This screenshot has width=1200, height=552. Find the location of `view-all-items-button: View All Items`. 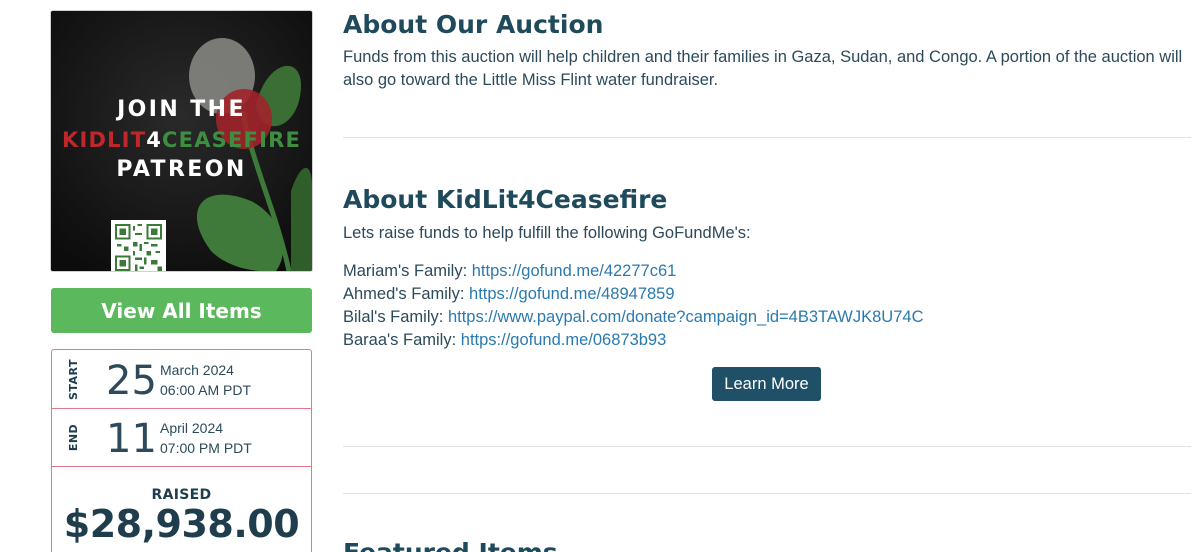

view-all-items-button: View All Items is located at coordinates (181, 310).